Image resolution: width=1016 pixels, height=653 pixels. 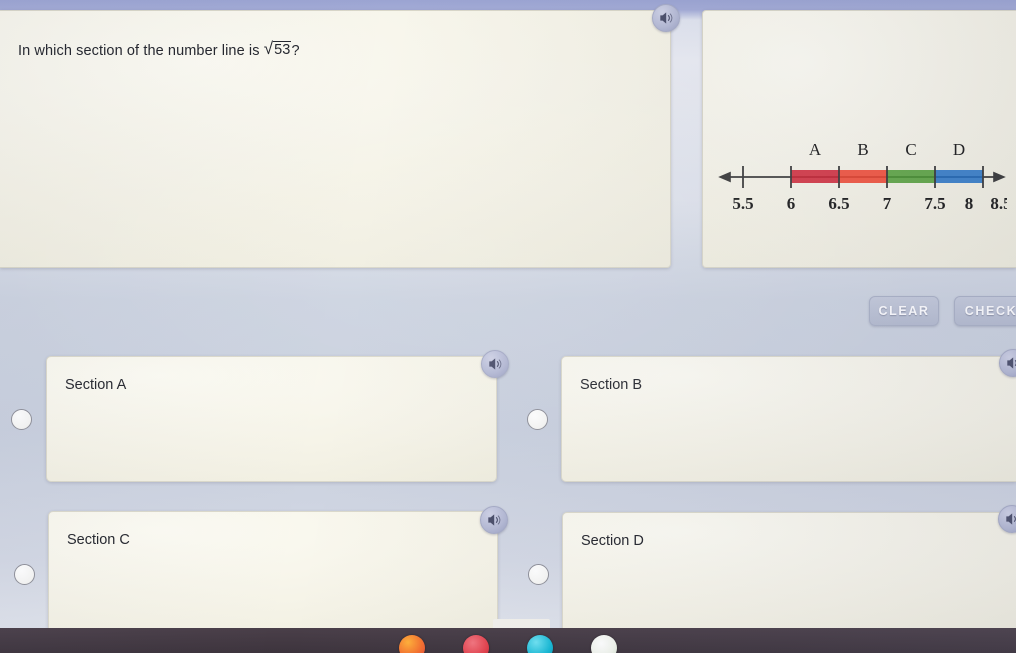 What do you see at coordinates (862, 149) in the screenshot?
I see `segment-letter-b: B` at bounding box center [862, 149].